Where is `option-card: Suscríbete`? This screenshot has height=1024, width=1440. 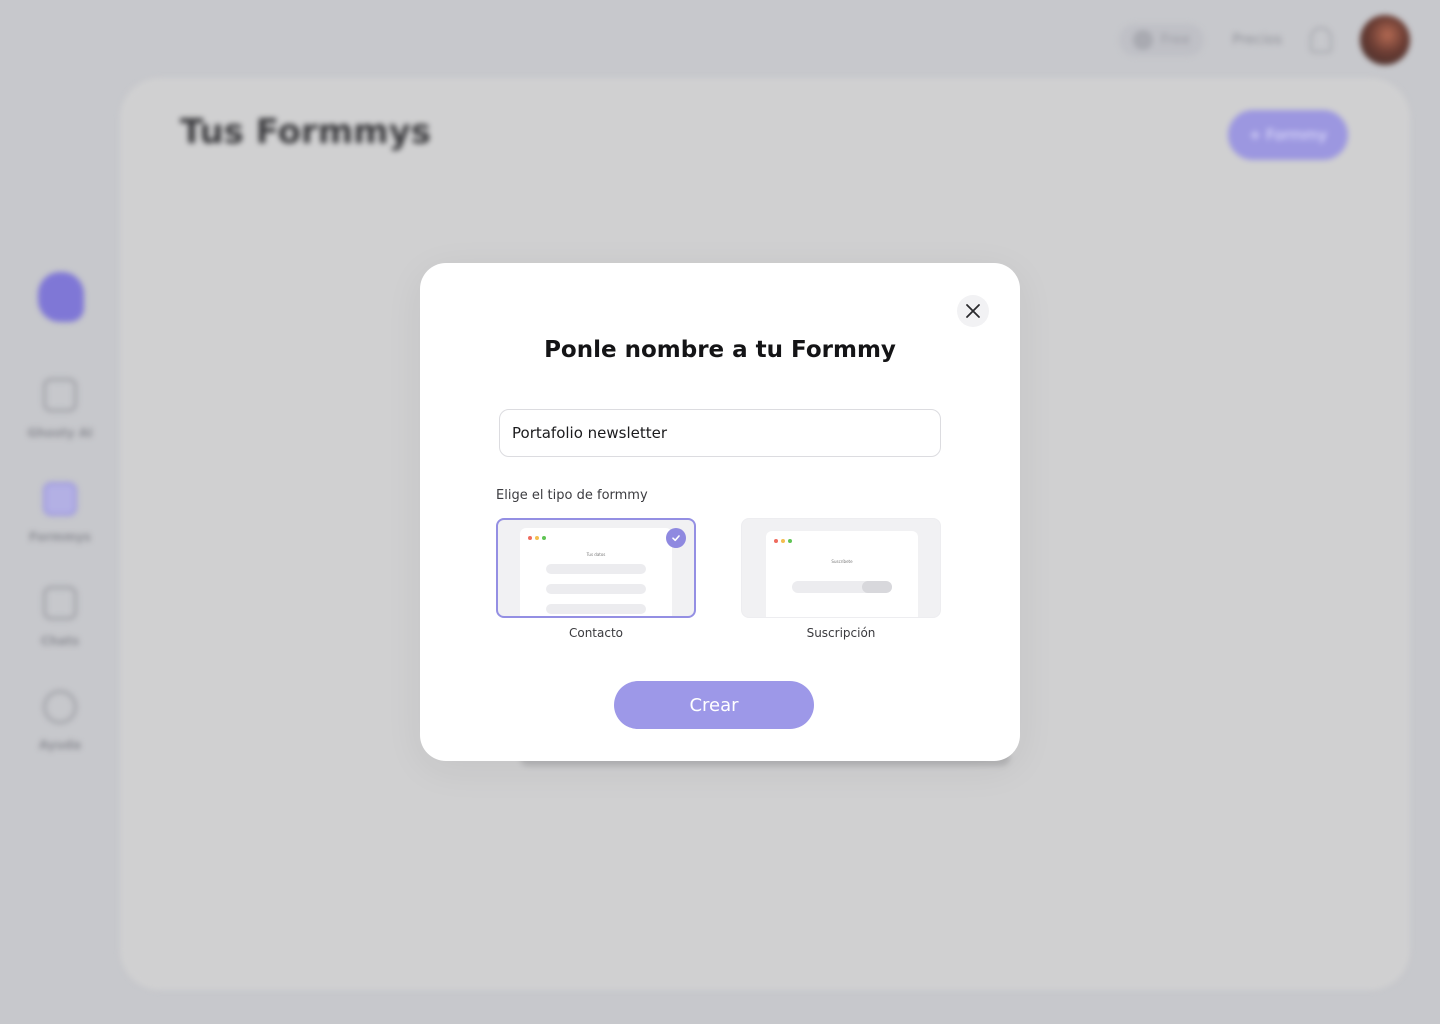 option-card: Suscríbete is located at coordinates (841, 568).